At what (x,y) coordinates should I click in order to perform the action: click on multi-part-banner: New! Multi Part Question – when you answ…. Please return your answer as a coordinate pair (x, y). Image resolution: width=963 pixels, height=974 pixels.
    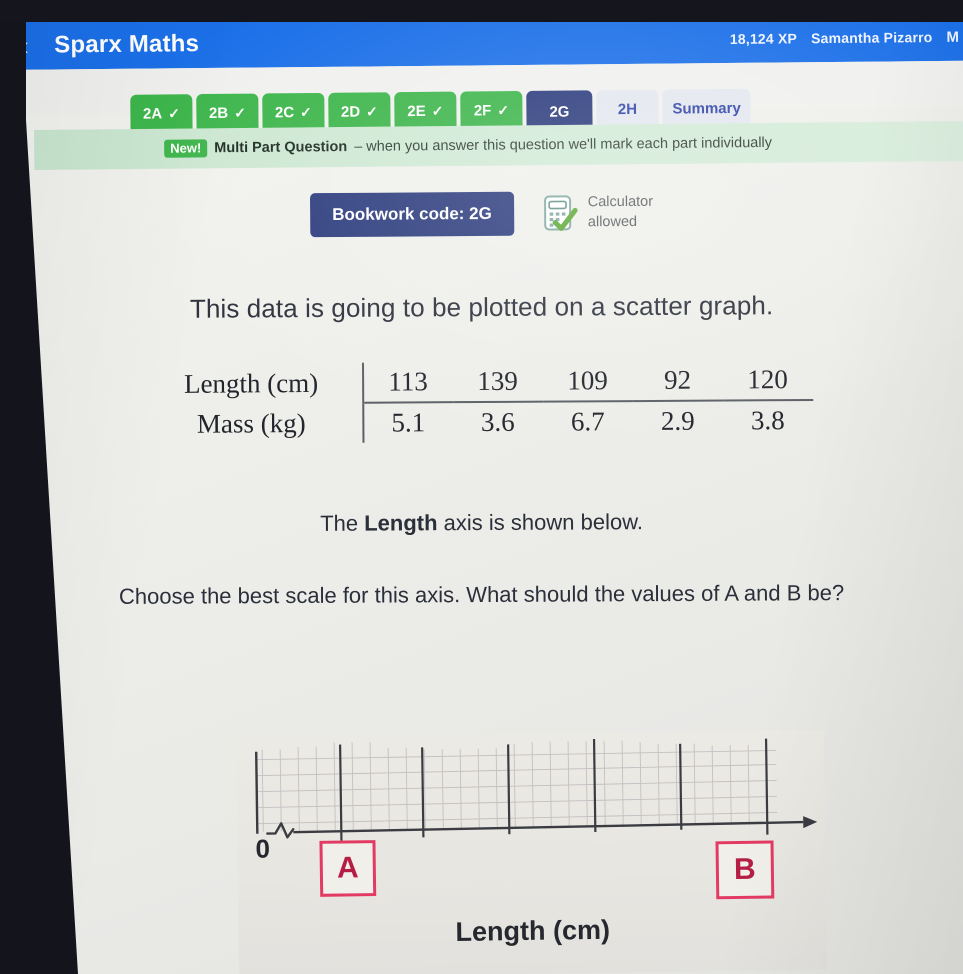
    Looking at the image, I should click on (498, 145).